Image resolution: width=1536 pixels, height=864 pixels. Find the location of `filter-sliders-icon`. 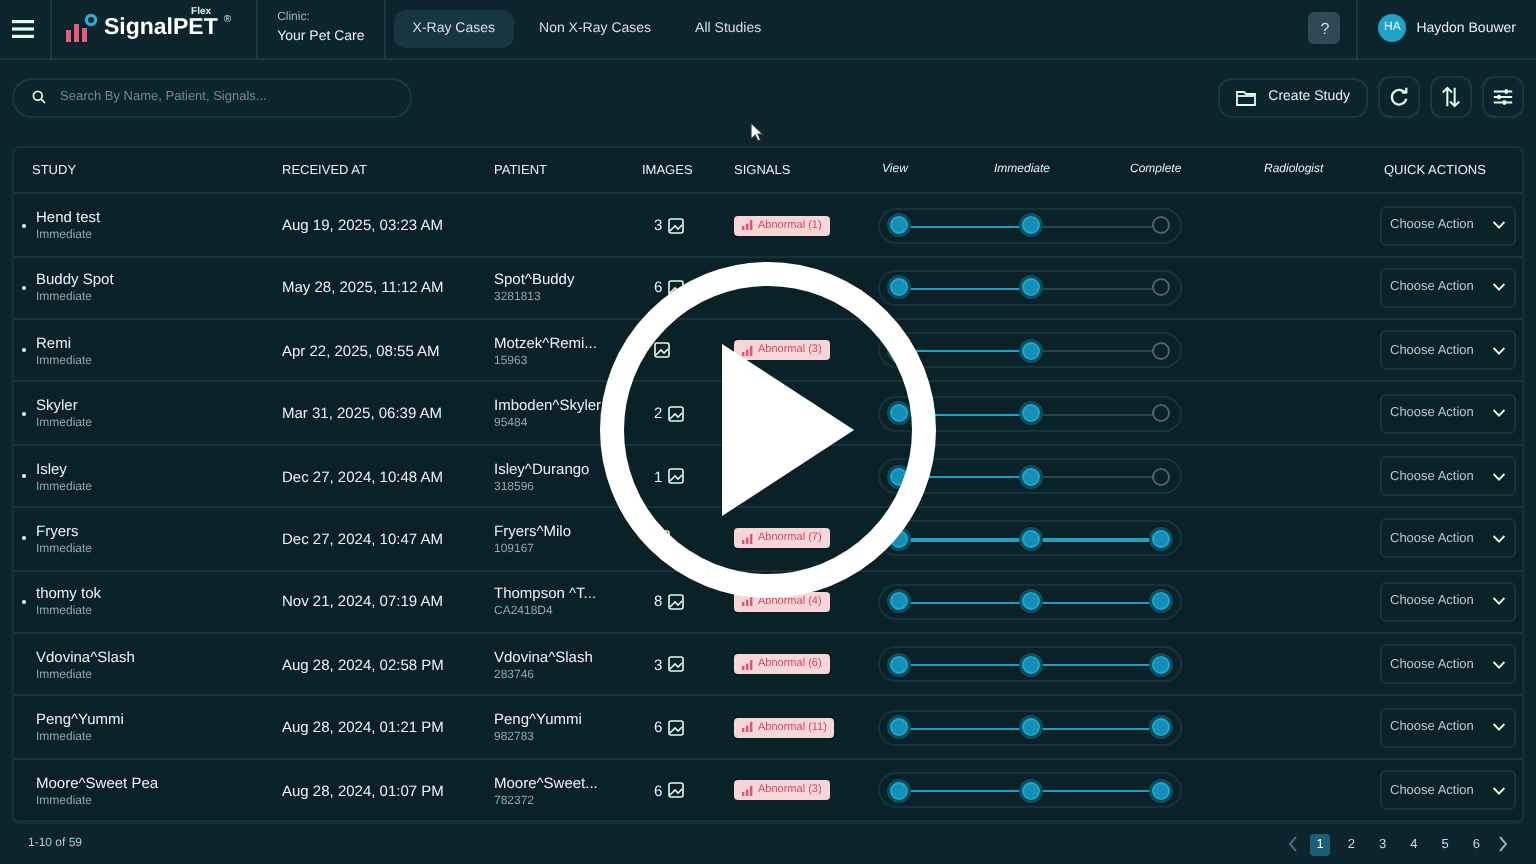

filter-sliders-icon is located at coordinates (1503, 97).